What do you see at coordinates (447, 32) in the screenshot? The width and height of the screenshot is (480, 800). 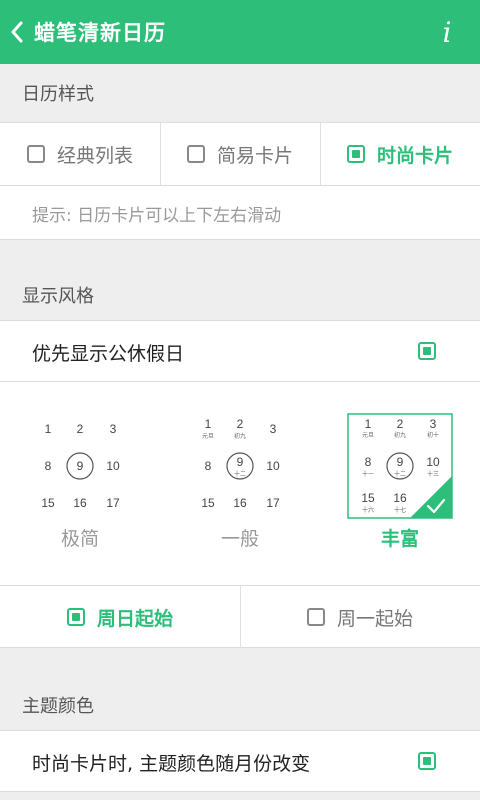 I see `info-icon: i` at bounding box center [447, 32].